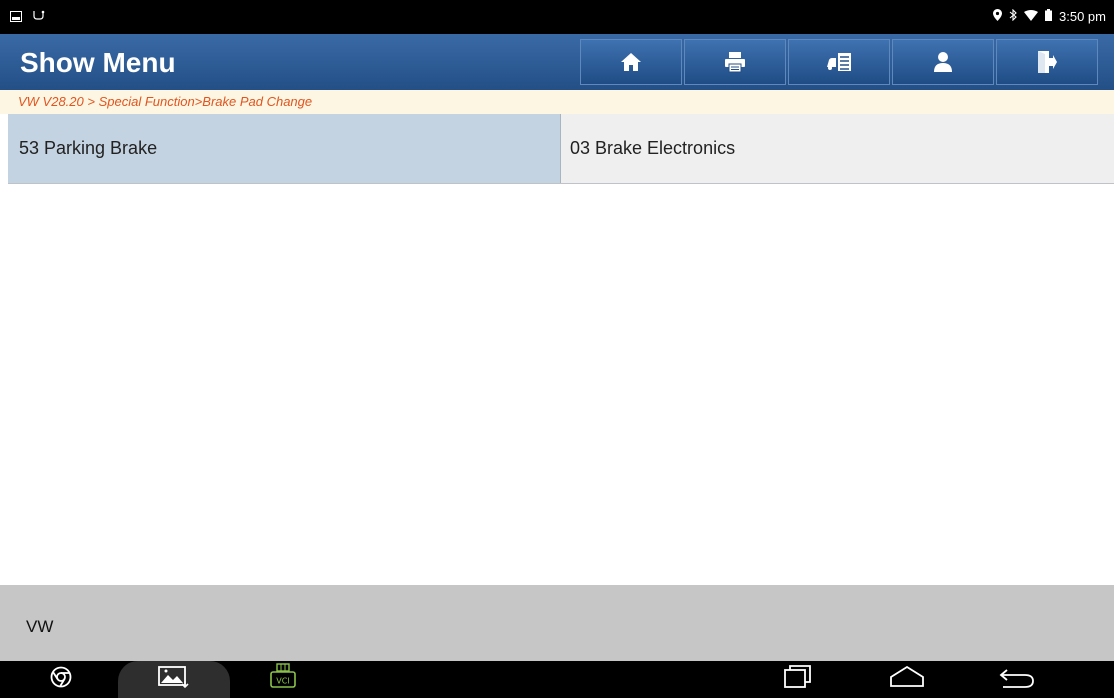 This screenshot has height=698, width=1114. I want to click on back-button, so click(1017, 679).